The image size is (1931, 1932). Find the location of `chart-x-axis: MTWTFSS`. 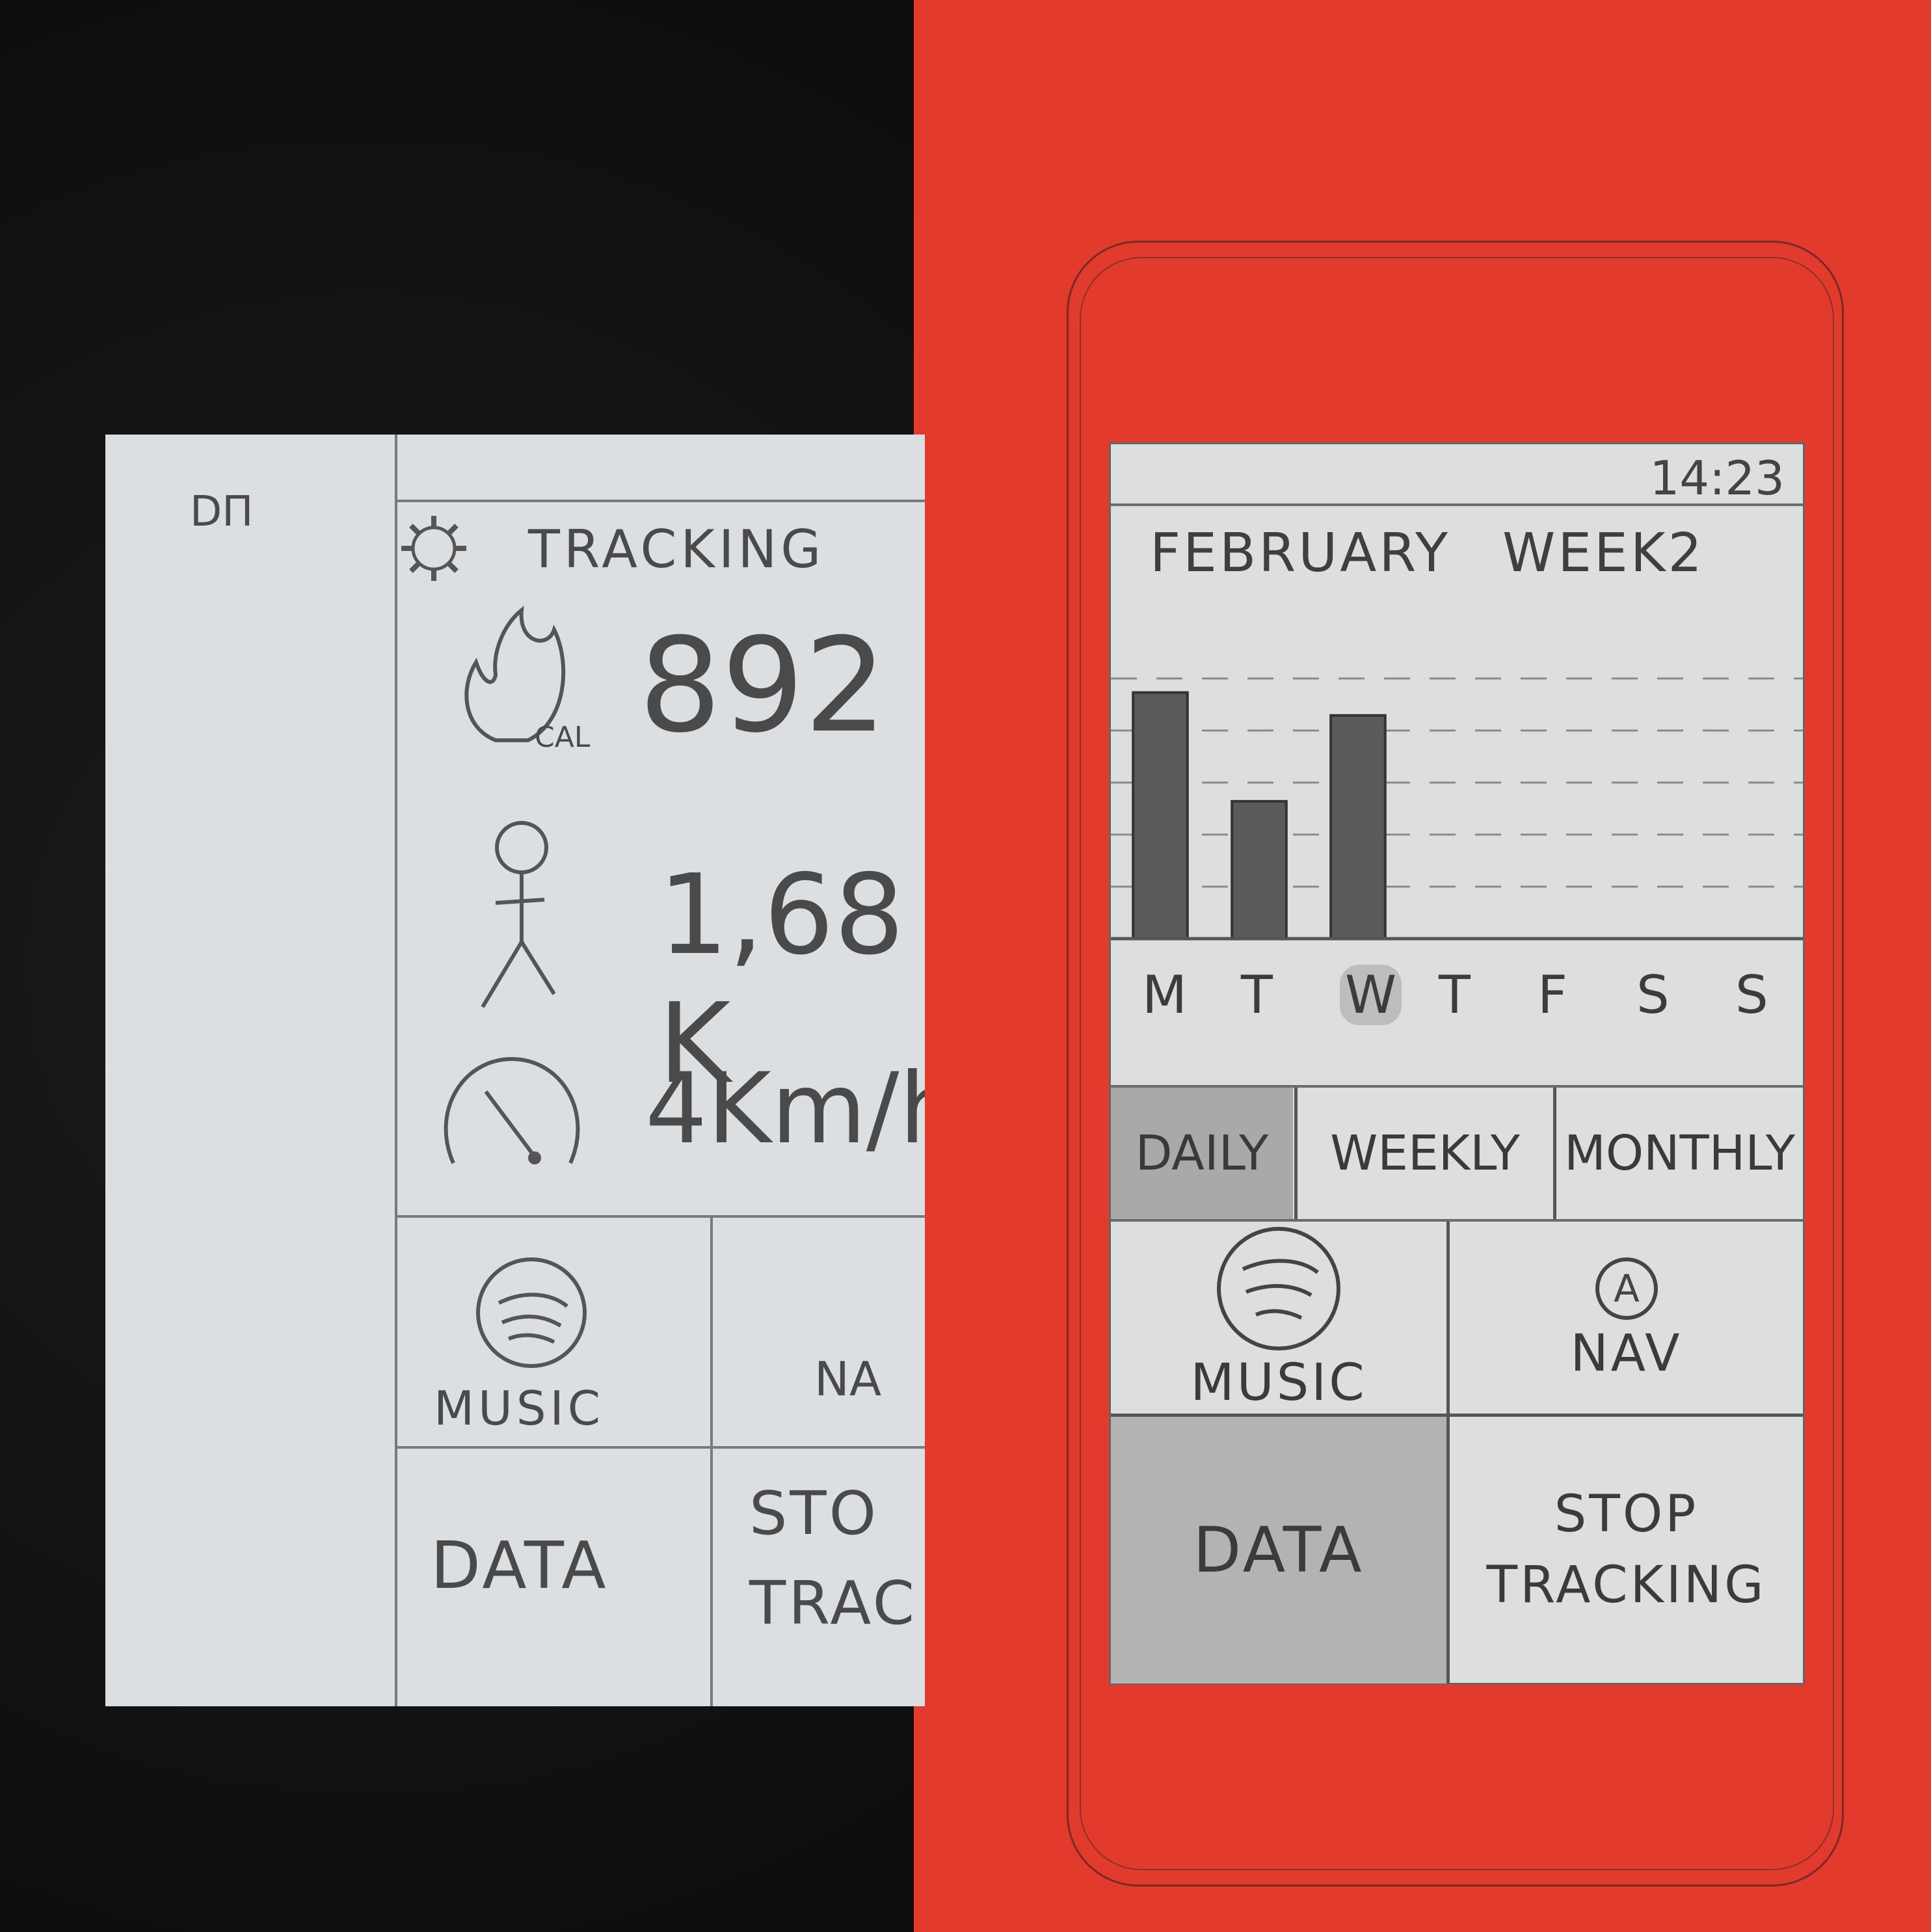

chart-x-axis: MTWTFSS is located at coordinates (1457, 1001).